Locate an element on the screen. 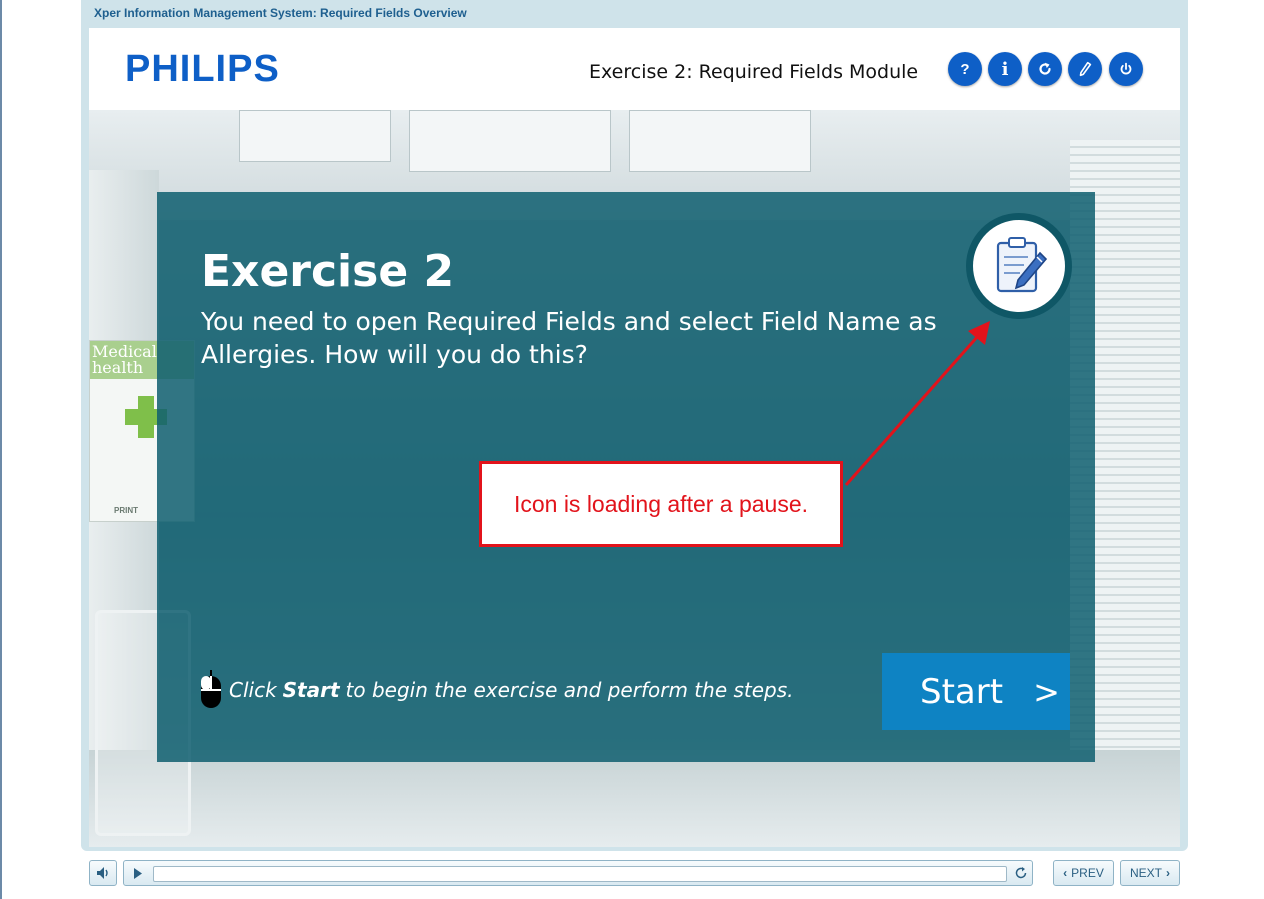 This screenshot has height=899, width=1264. info-icon: i is located at coordinates (1005, 69).